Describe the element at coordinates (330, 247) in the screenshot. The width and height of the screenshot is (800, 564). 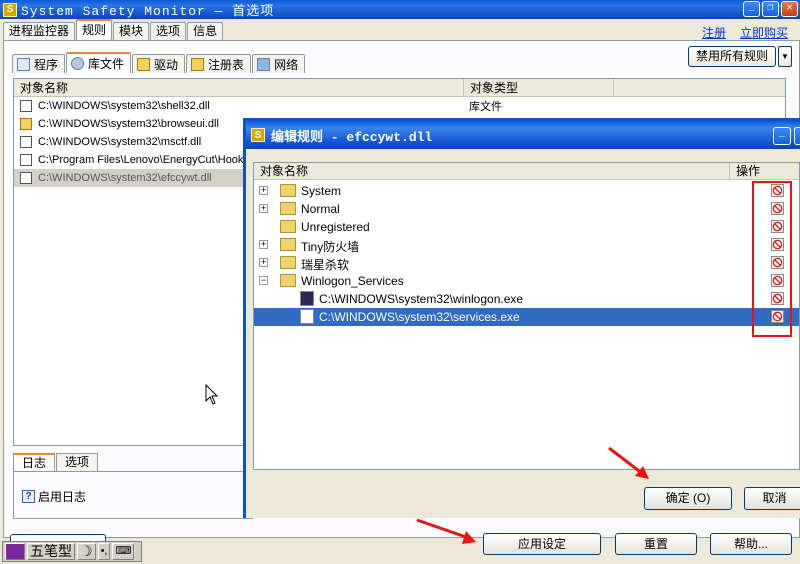
I see `row-label: Tiny防火墙` at that location.